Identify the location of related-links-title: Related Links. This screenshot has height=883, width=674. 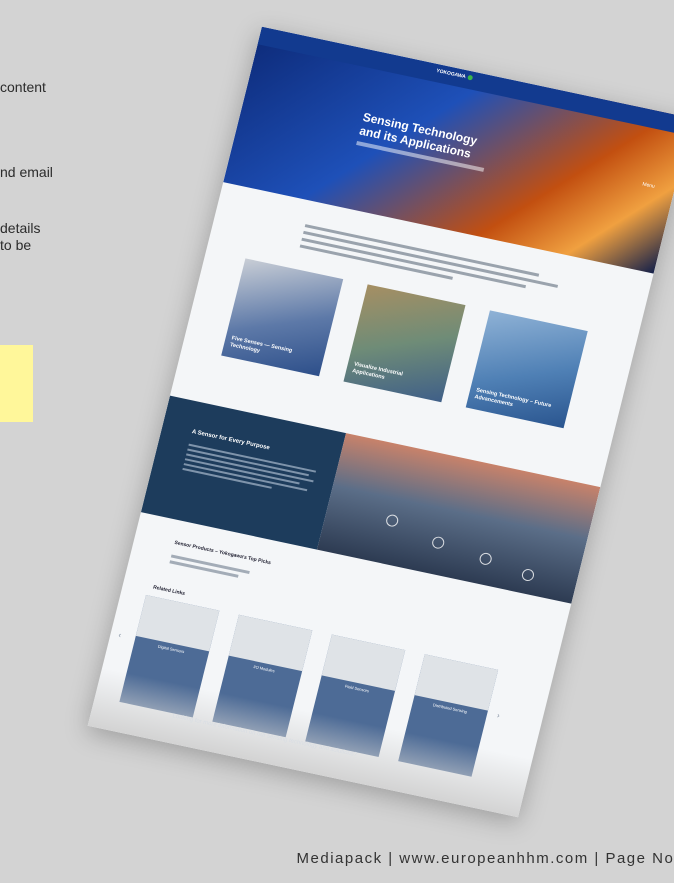
(169, 591).